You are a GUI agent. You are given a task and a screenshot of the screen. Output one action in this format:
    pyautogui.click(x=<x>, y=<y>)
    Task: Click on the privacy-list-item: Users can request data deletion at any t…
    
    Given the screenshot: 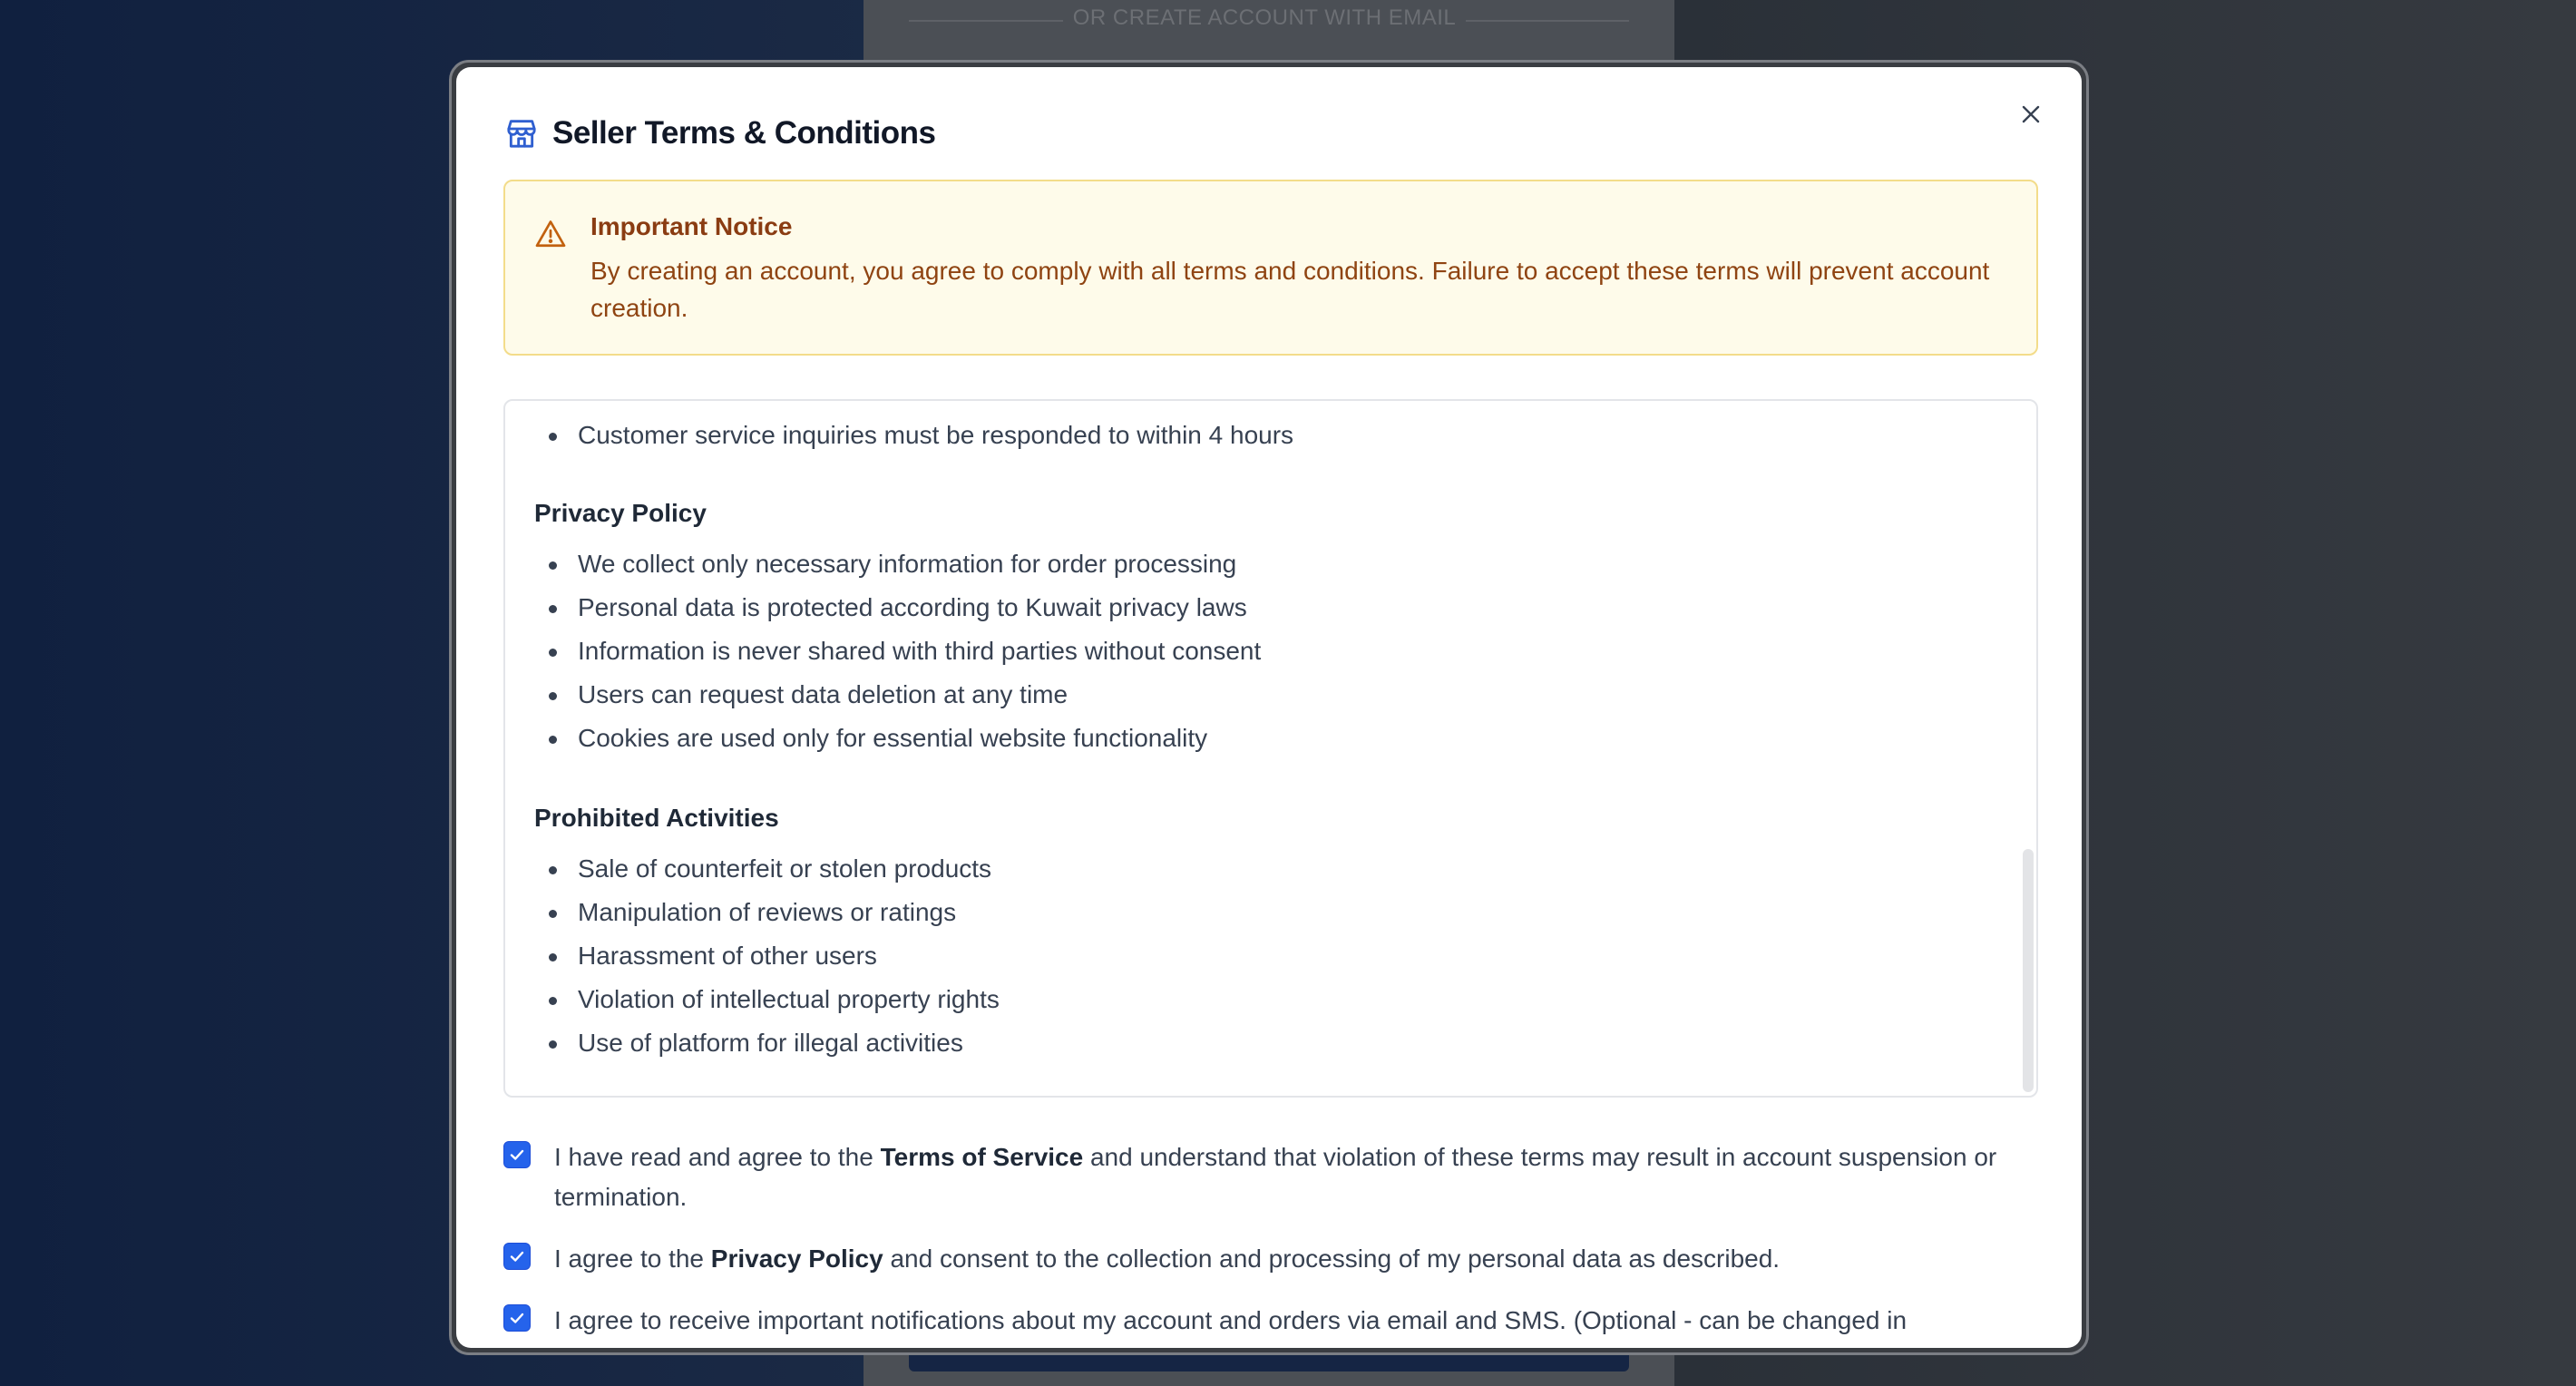 What is the action you would take?
    pyautogui.click(x=808, y=694)
    